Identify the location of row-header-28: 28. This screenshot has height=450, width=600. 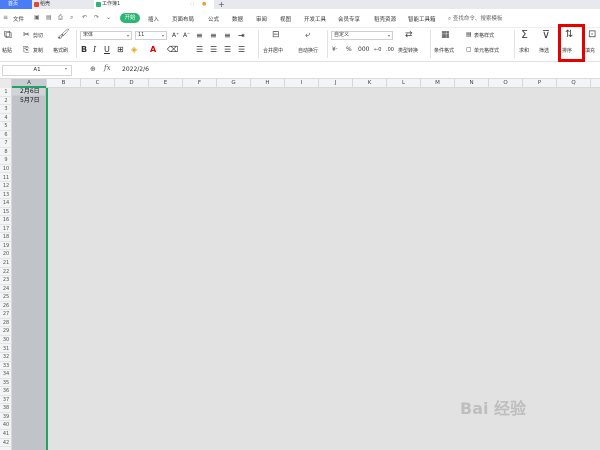
(6, 323).